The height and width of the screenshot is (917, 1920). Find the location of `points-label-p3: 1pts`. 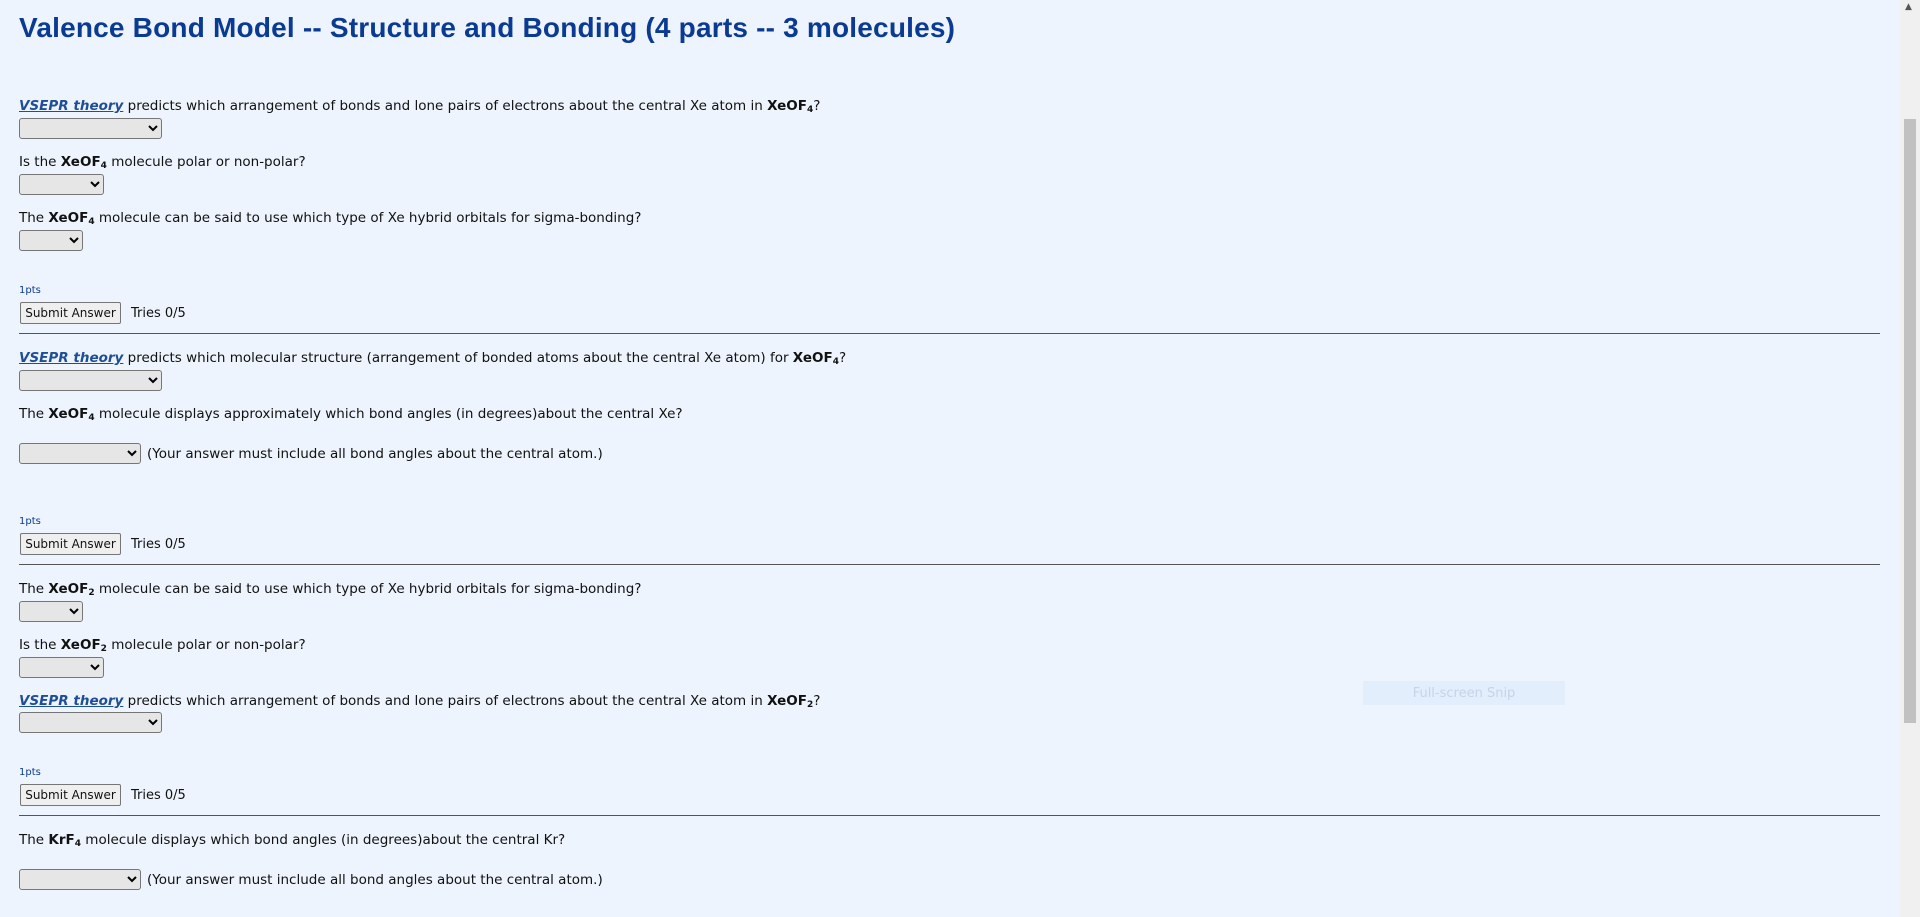

points-label-p3: 1pts is located at coordinates (30, 772).